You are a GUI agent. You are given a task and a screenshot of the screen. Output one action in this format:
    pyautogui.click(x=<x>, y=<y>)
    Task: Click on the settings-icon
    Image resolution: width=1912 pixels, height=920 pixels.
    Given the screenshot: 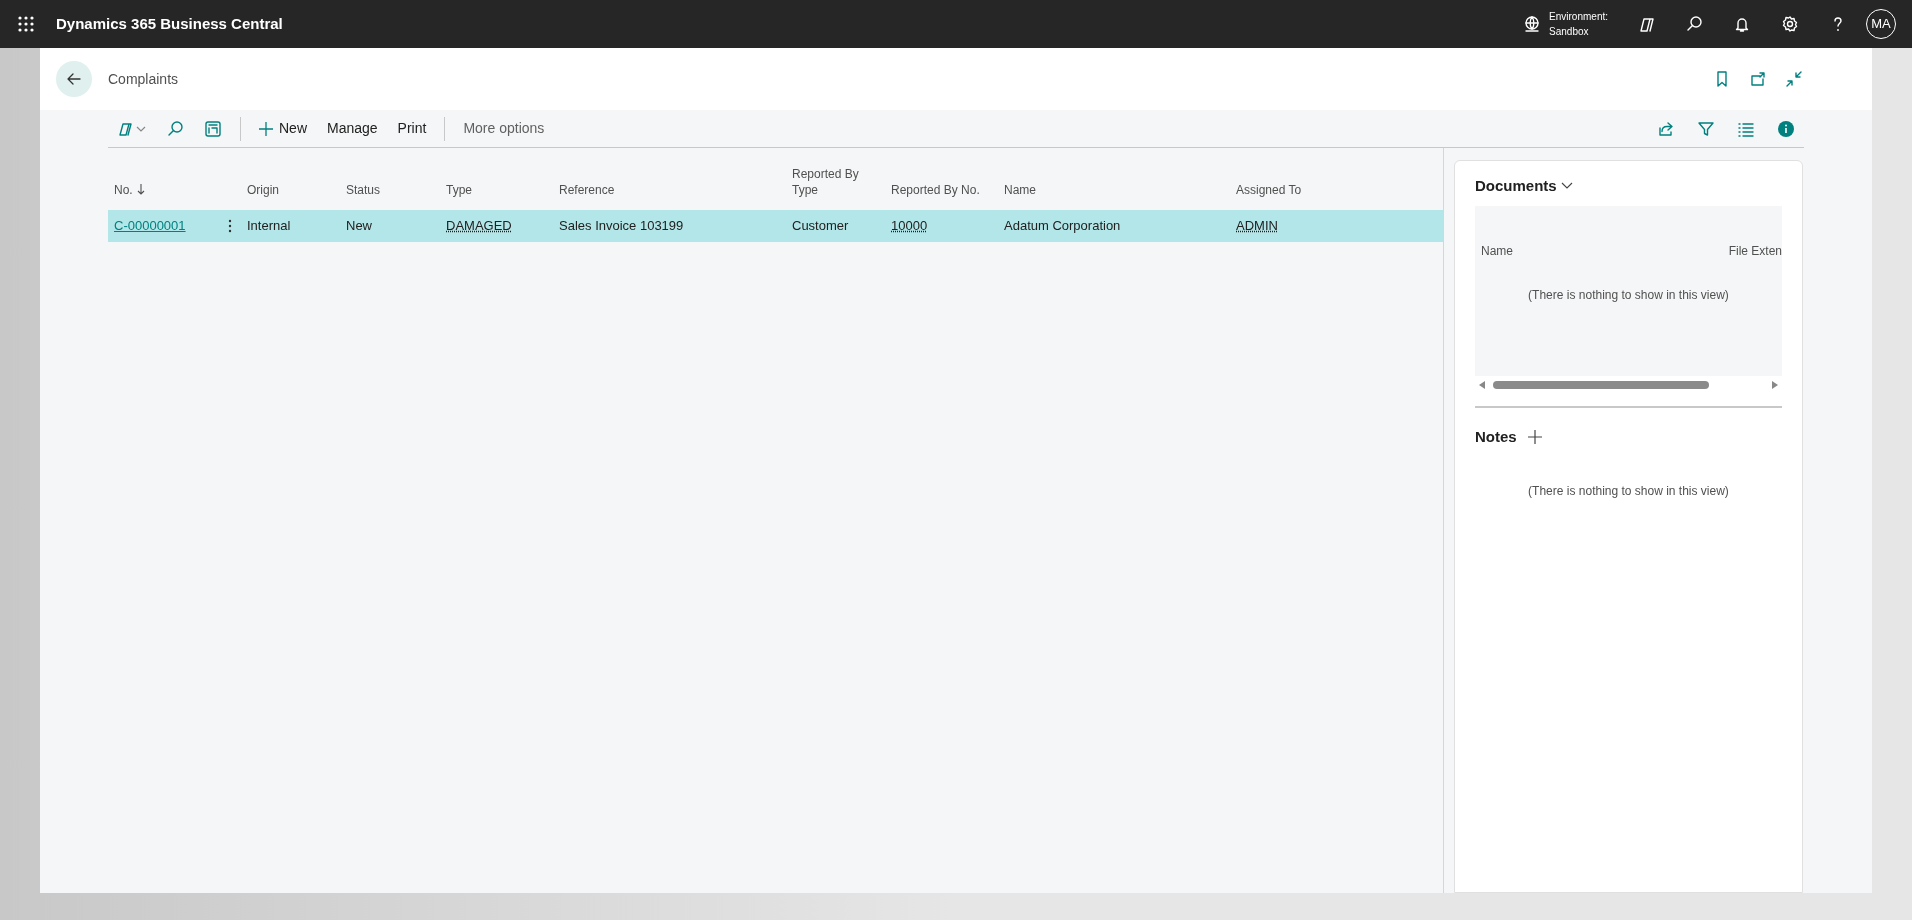 What is the action you would take?
    pyautogui.click(x=1790, y=24)
    